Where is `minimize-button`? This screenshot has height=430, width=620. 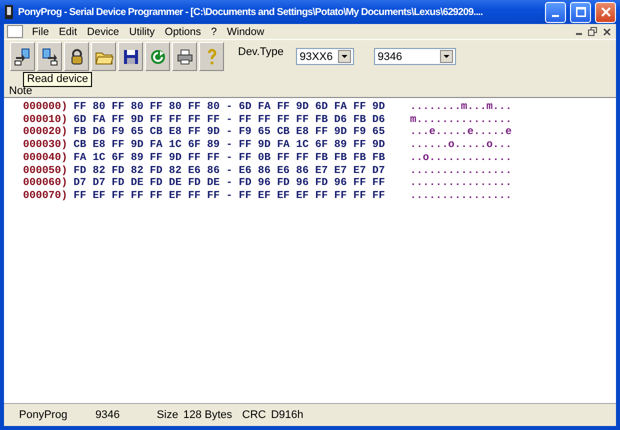 minimize-button is located at coordinates (555, 12).